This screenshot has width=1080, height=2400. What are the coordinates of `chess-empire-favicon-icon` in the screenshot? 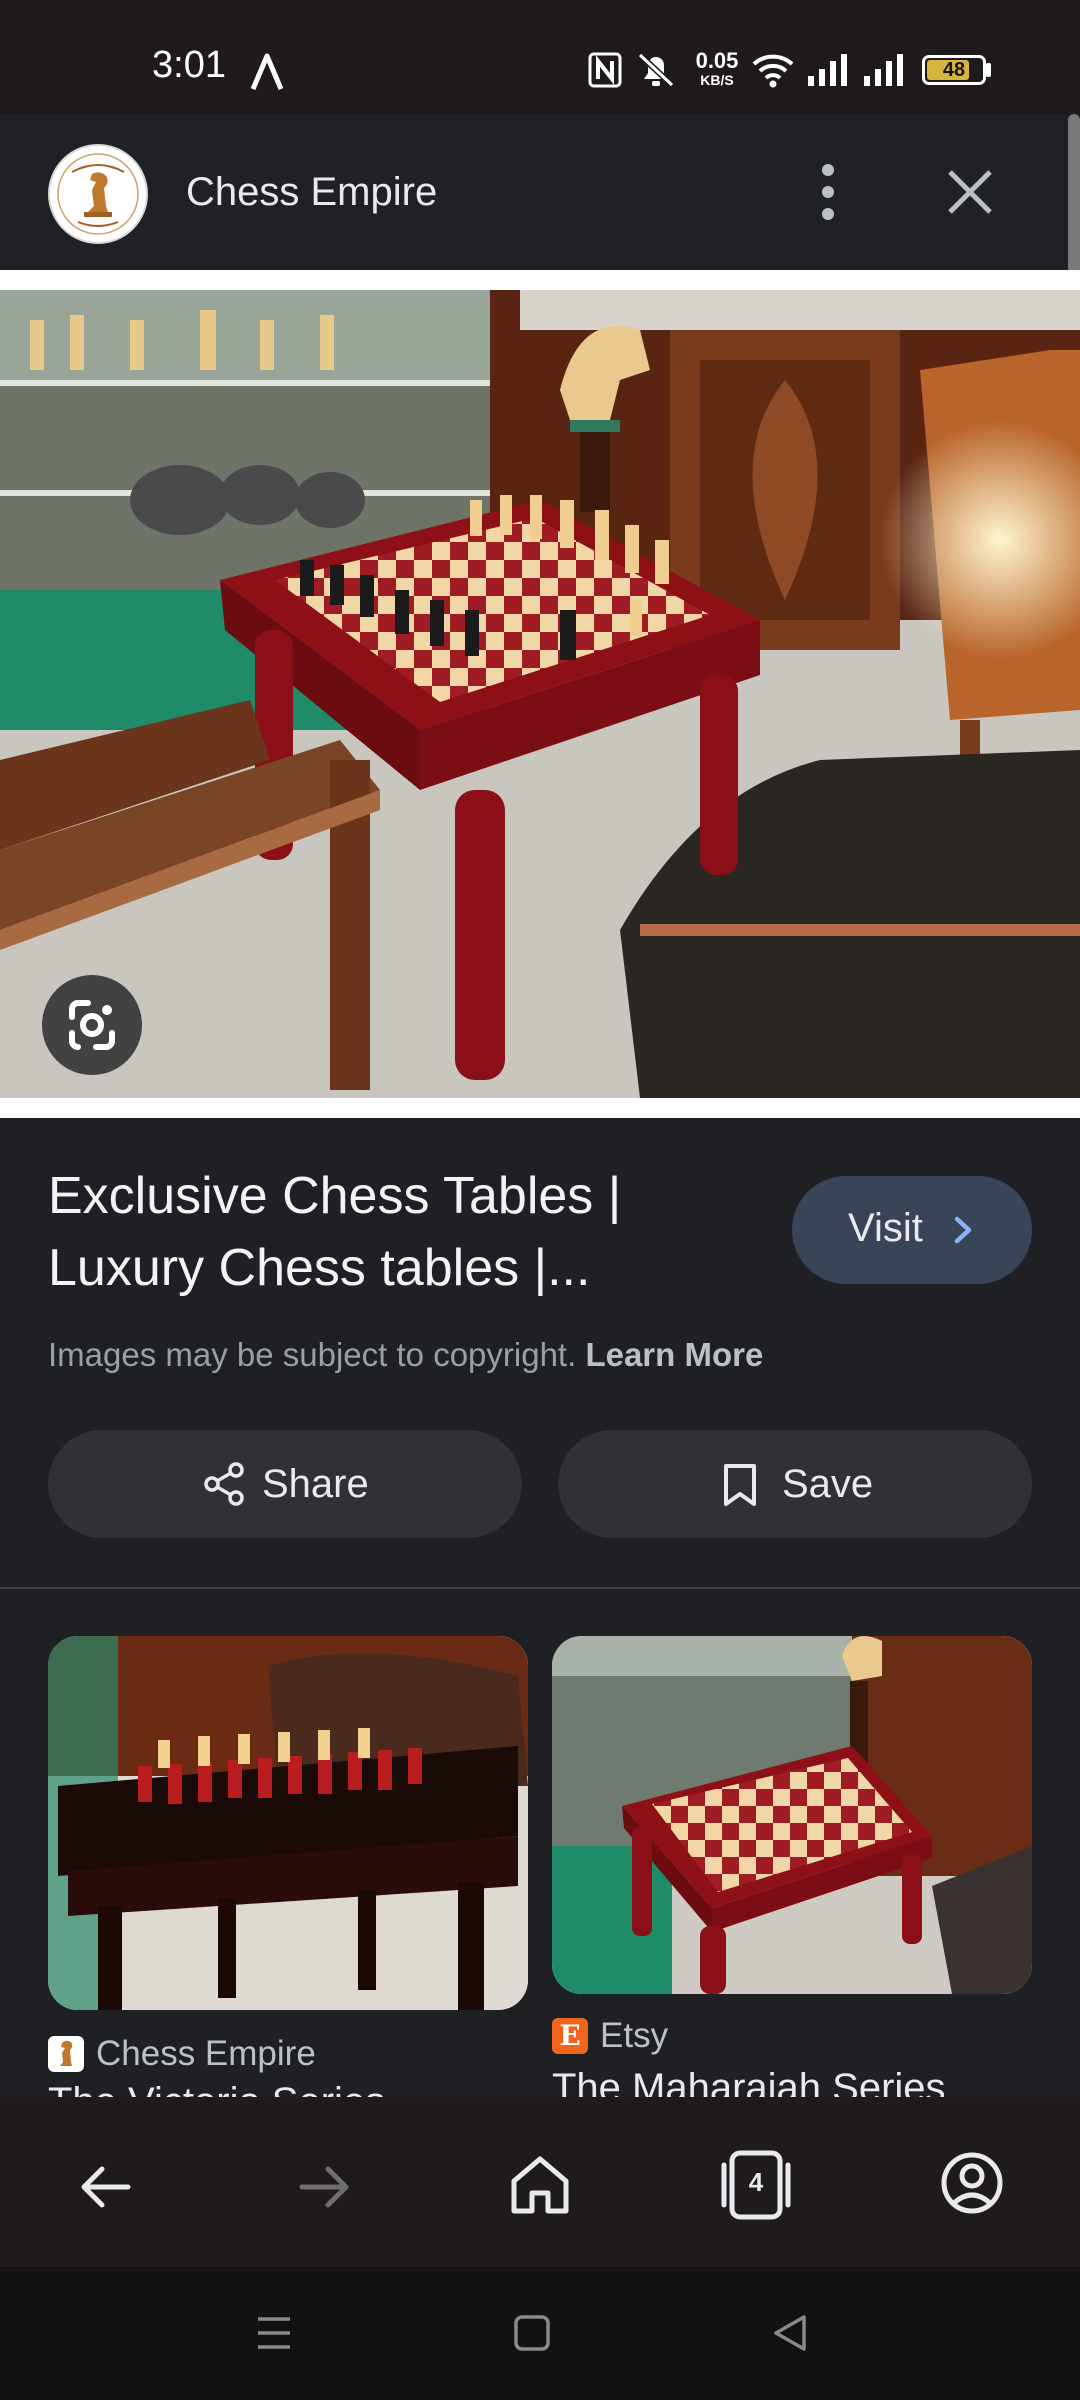 It's located at (66, 2054).